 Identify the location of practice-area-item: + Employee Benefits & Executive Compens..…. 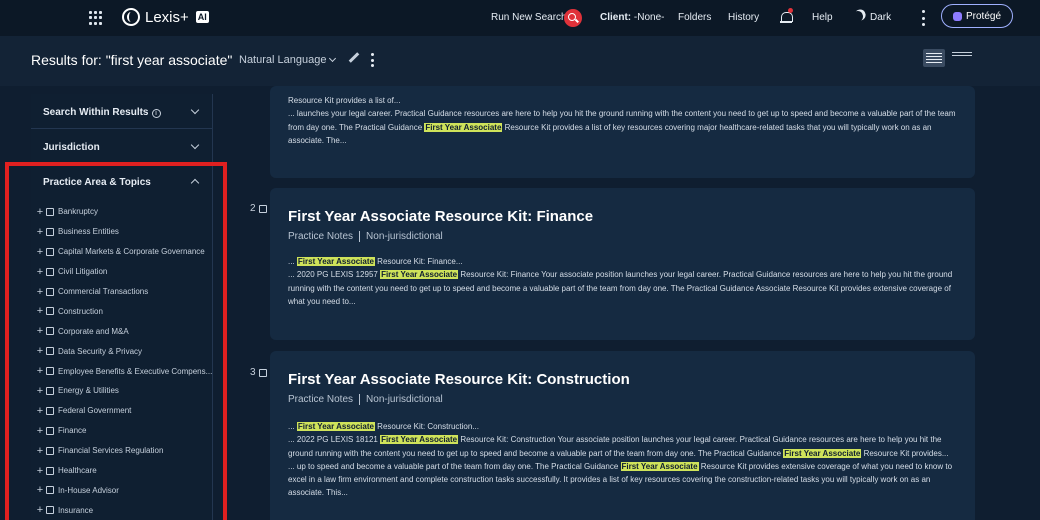
(122, 371).